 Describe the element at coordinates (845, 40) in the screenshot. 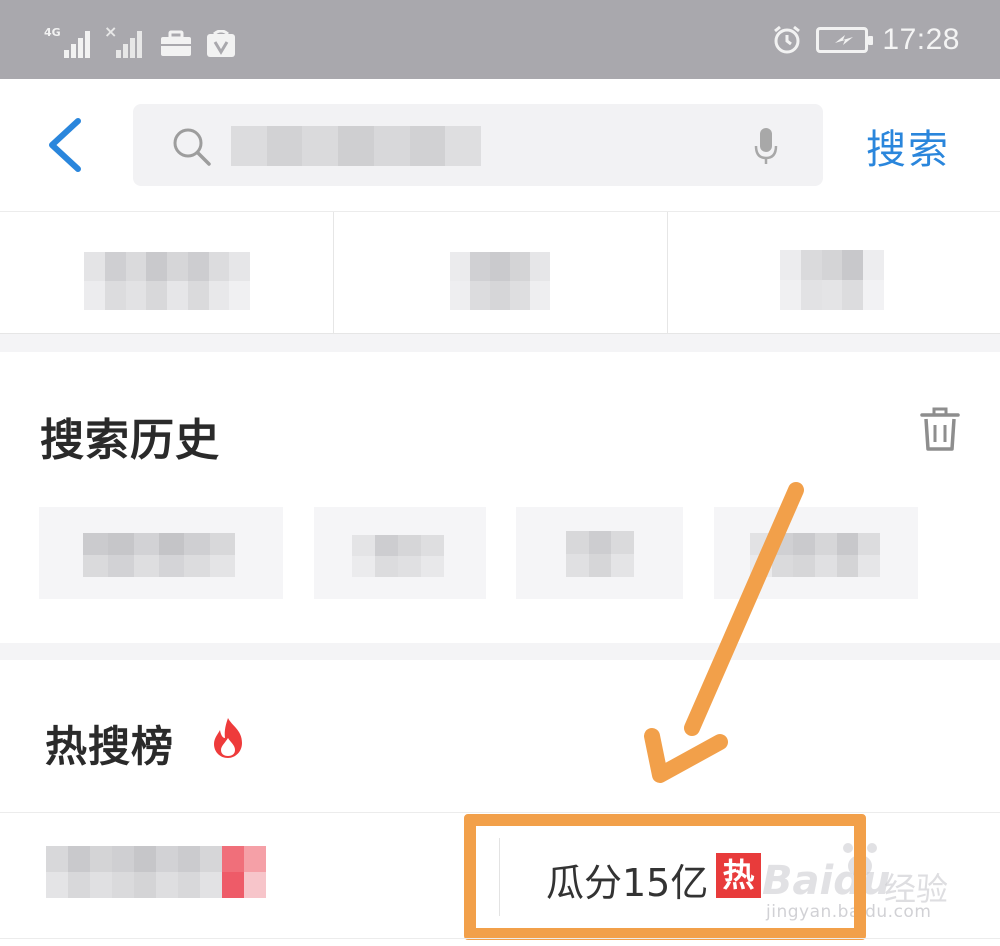

I see `battery-charging-icon` at that location.